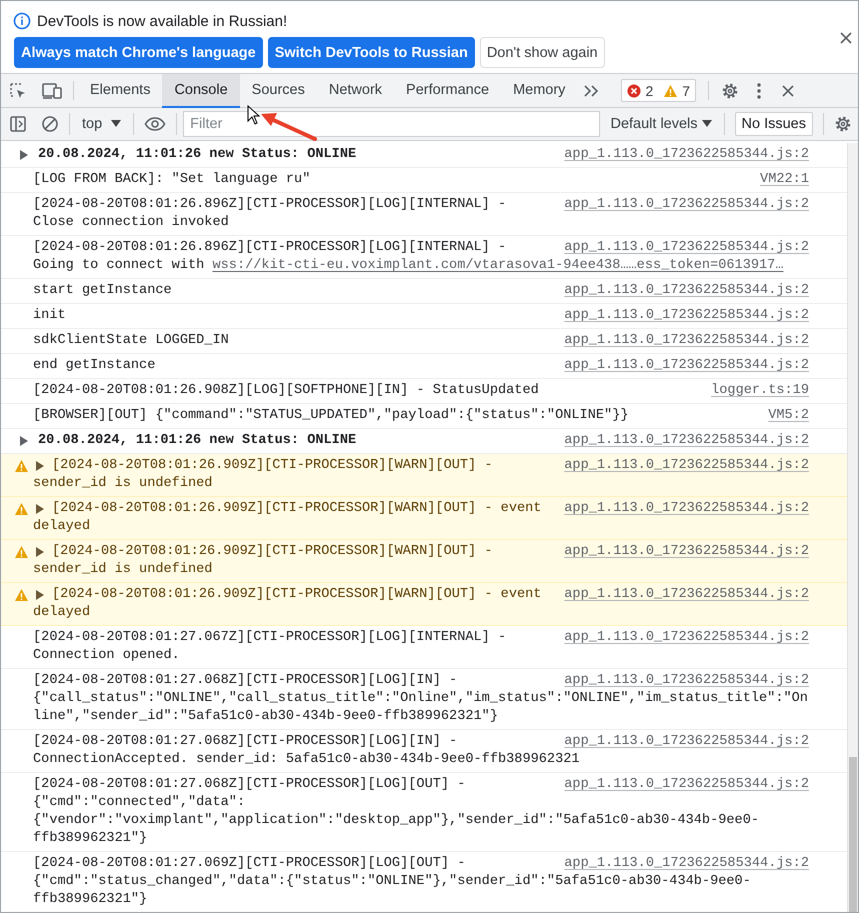  I want to click on mouse-cursor-icon, so click(254, 115).